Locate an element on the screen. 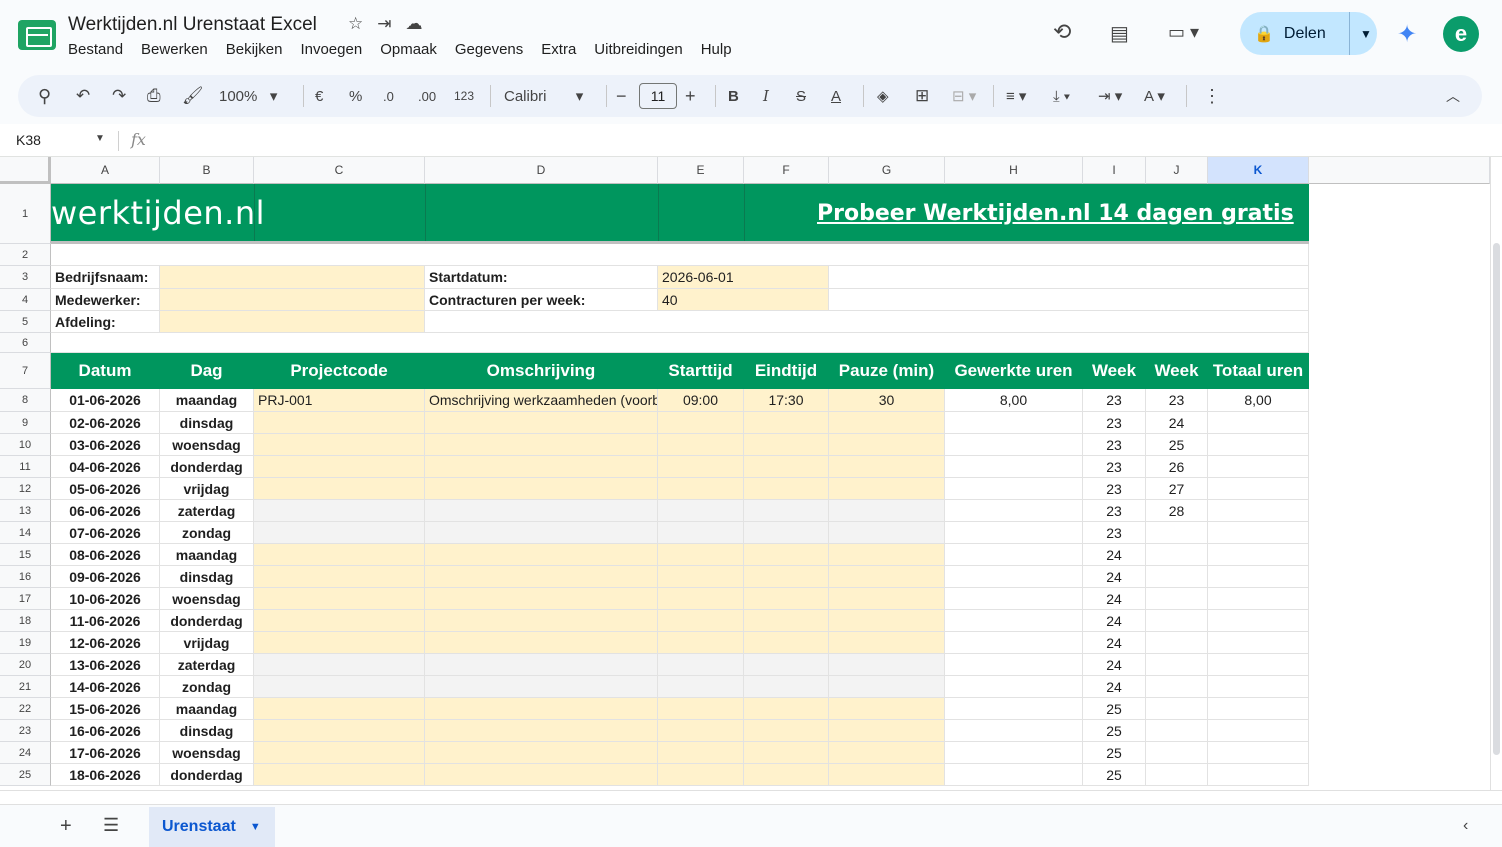  table-header-9: Week is located at coordinates (1114, 371).